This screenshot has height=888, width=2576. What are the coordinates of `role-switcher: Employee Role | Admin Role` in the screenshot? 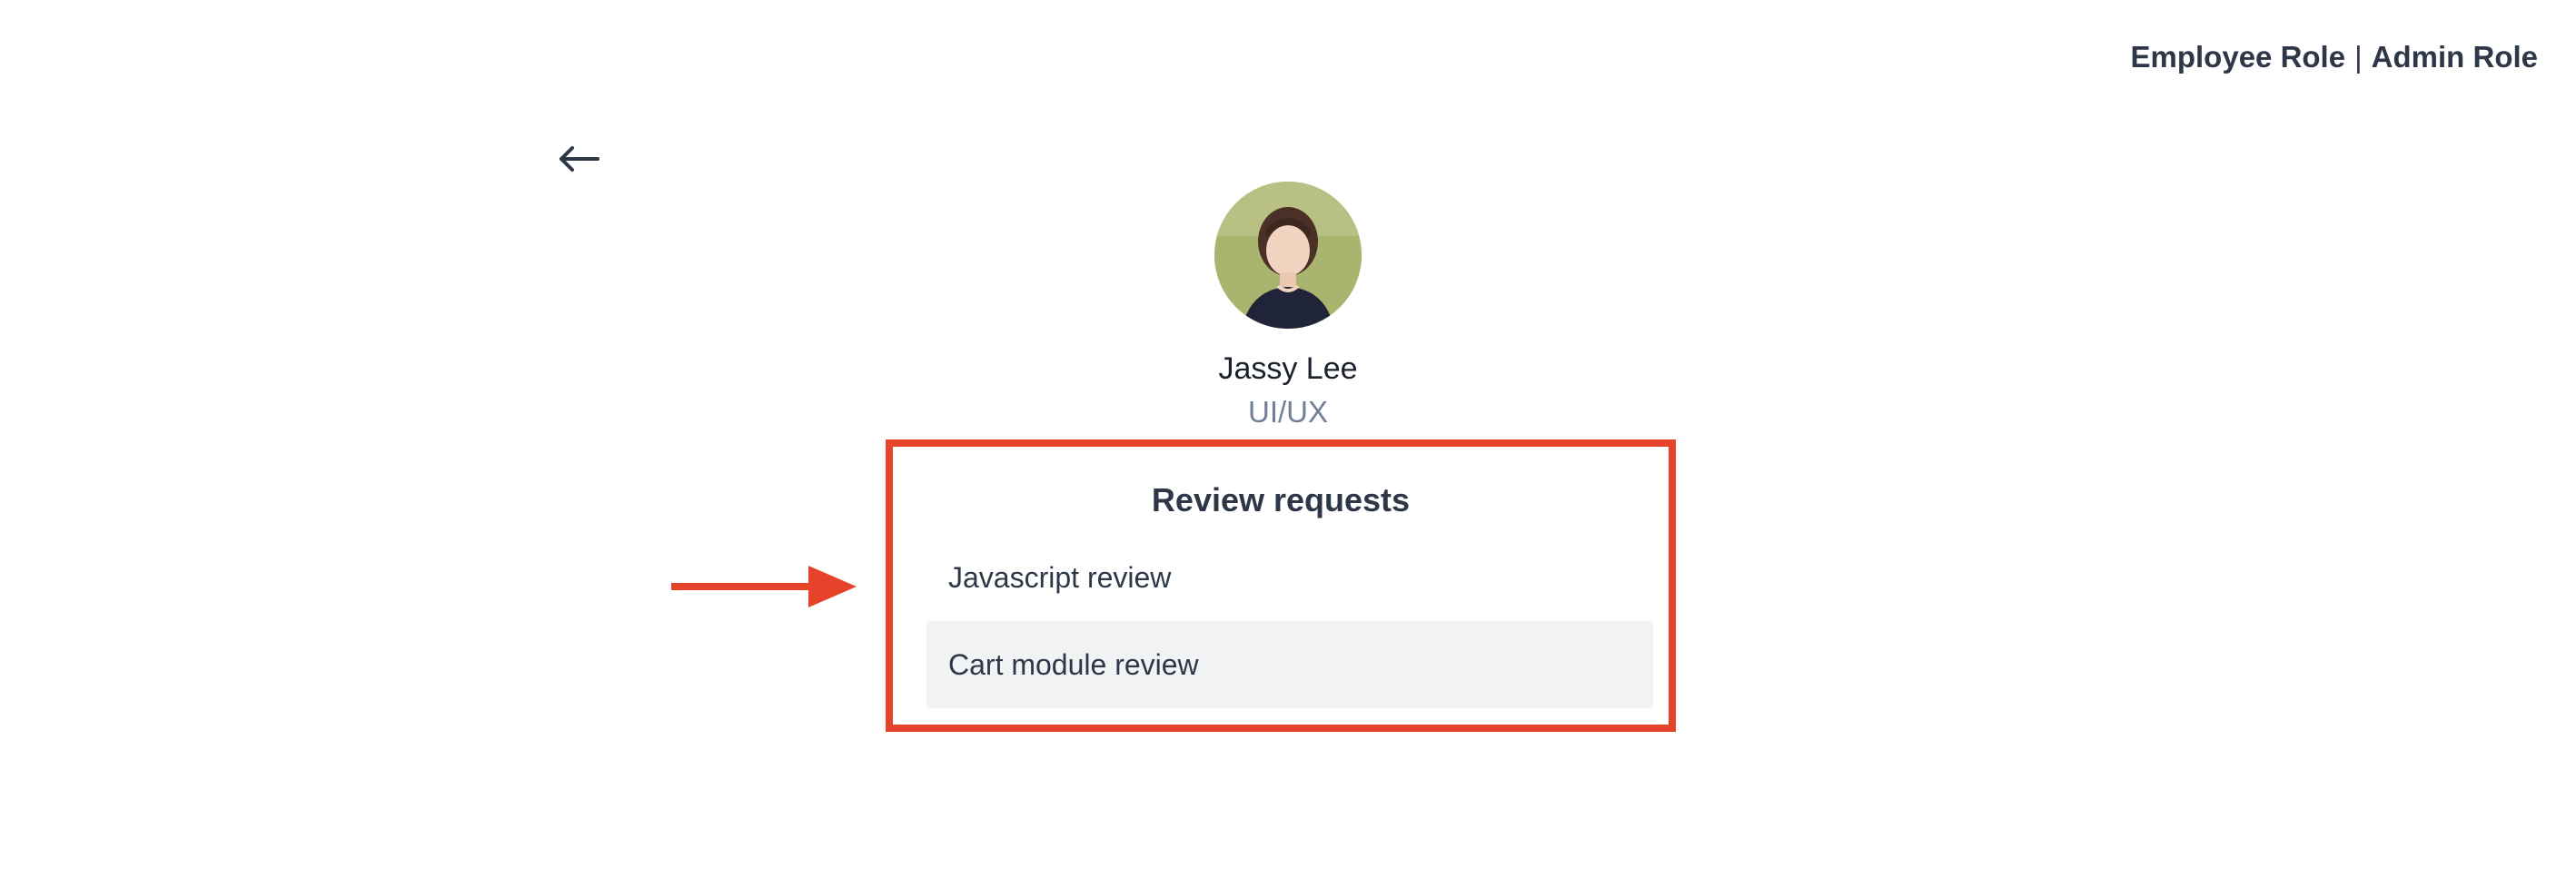 It's located at (2335, 57).